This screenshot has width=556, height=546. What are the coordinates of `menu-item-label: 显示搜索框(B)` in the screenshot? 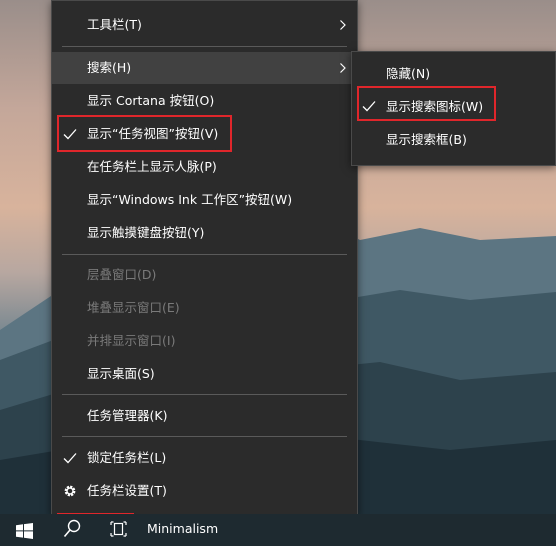 It's located at (426, 139).